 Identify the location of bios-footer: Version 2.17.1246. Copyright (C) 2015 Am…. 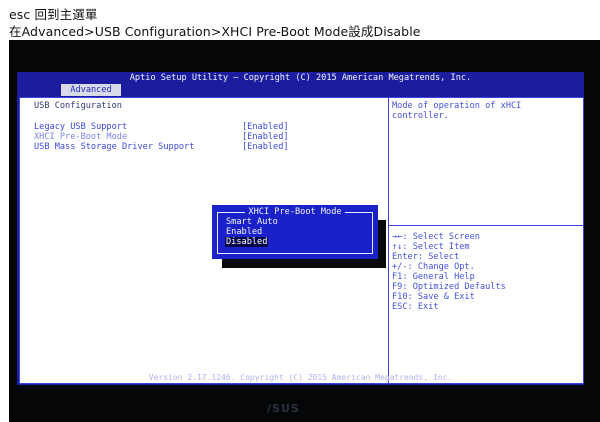
(300, 377).